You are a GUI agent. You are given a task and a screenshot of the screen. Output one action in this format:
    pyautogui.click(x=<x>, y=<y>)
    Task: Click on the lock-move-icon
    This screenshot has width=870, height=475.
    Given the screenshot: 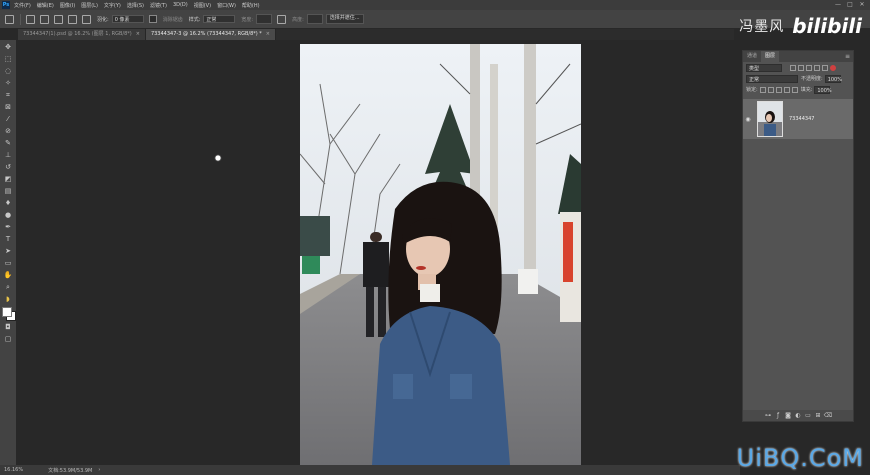 What is the action you would take?
    pyautogui.click(x=778, y=89)
    